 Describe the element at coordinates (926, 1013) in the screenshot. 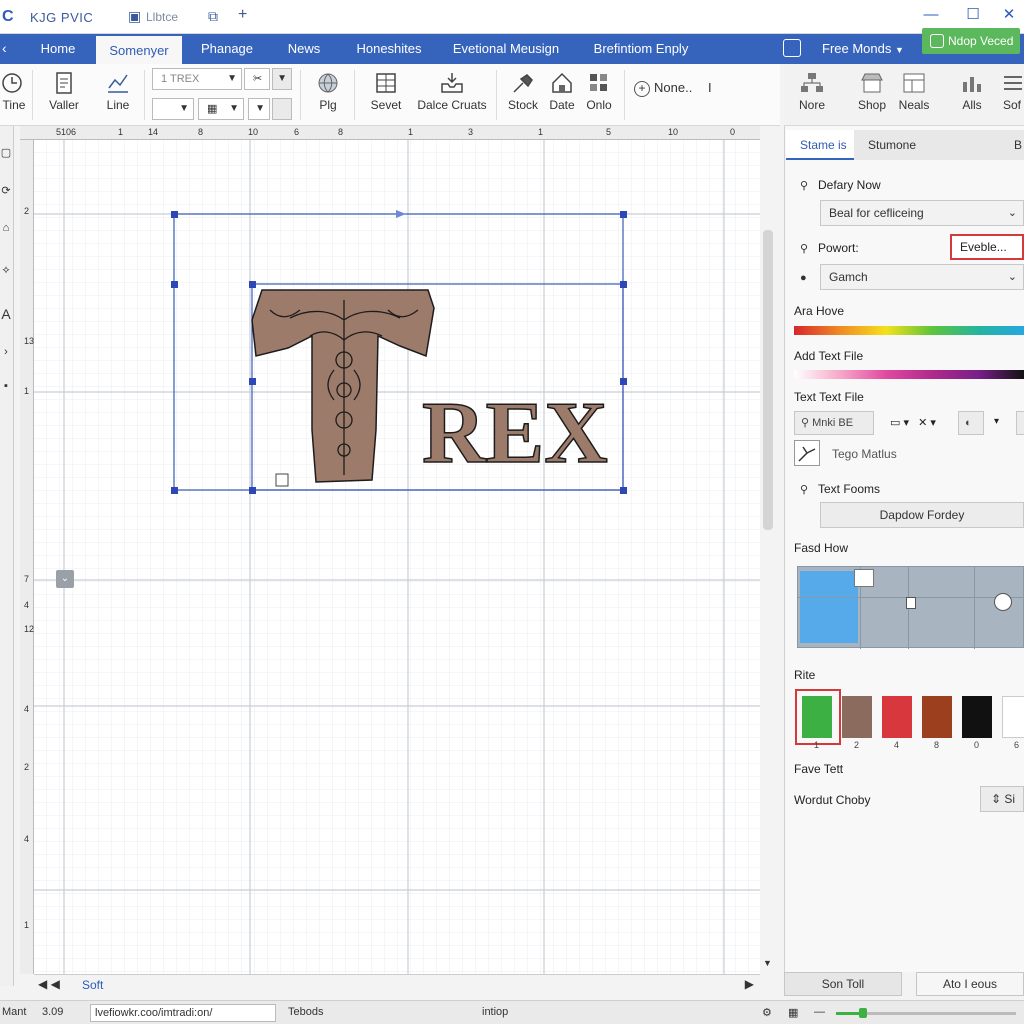

I see `zoom-slider` at that location.